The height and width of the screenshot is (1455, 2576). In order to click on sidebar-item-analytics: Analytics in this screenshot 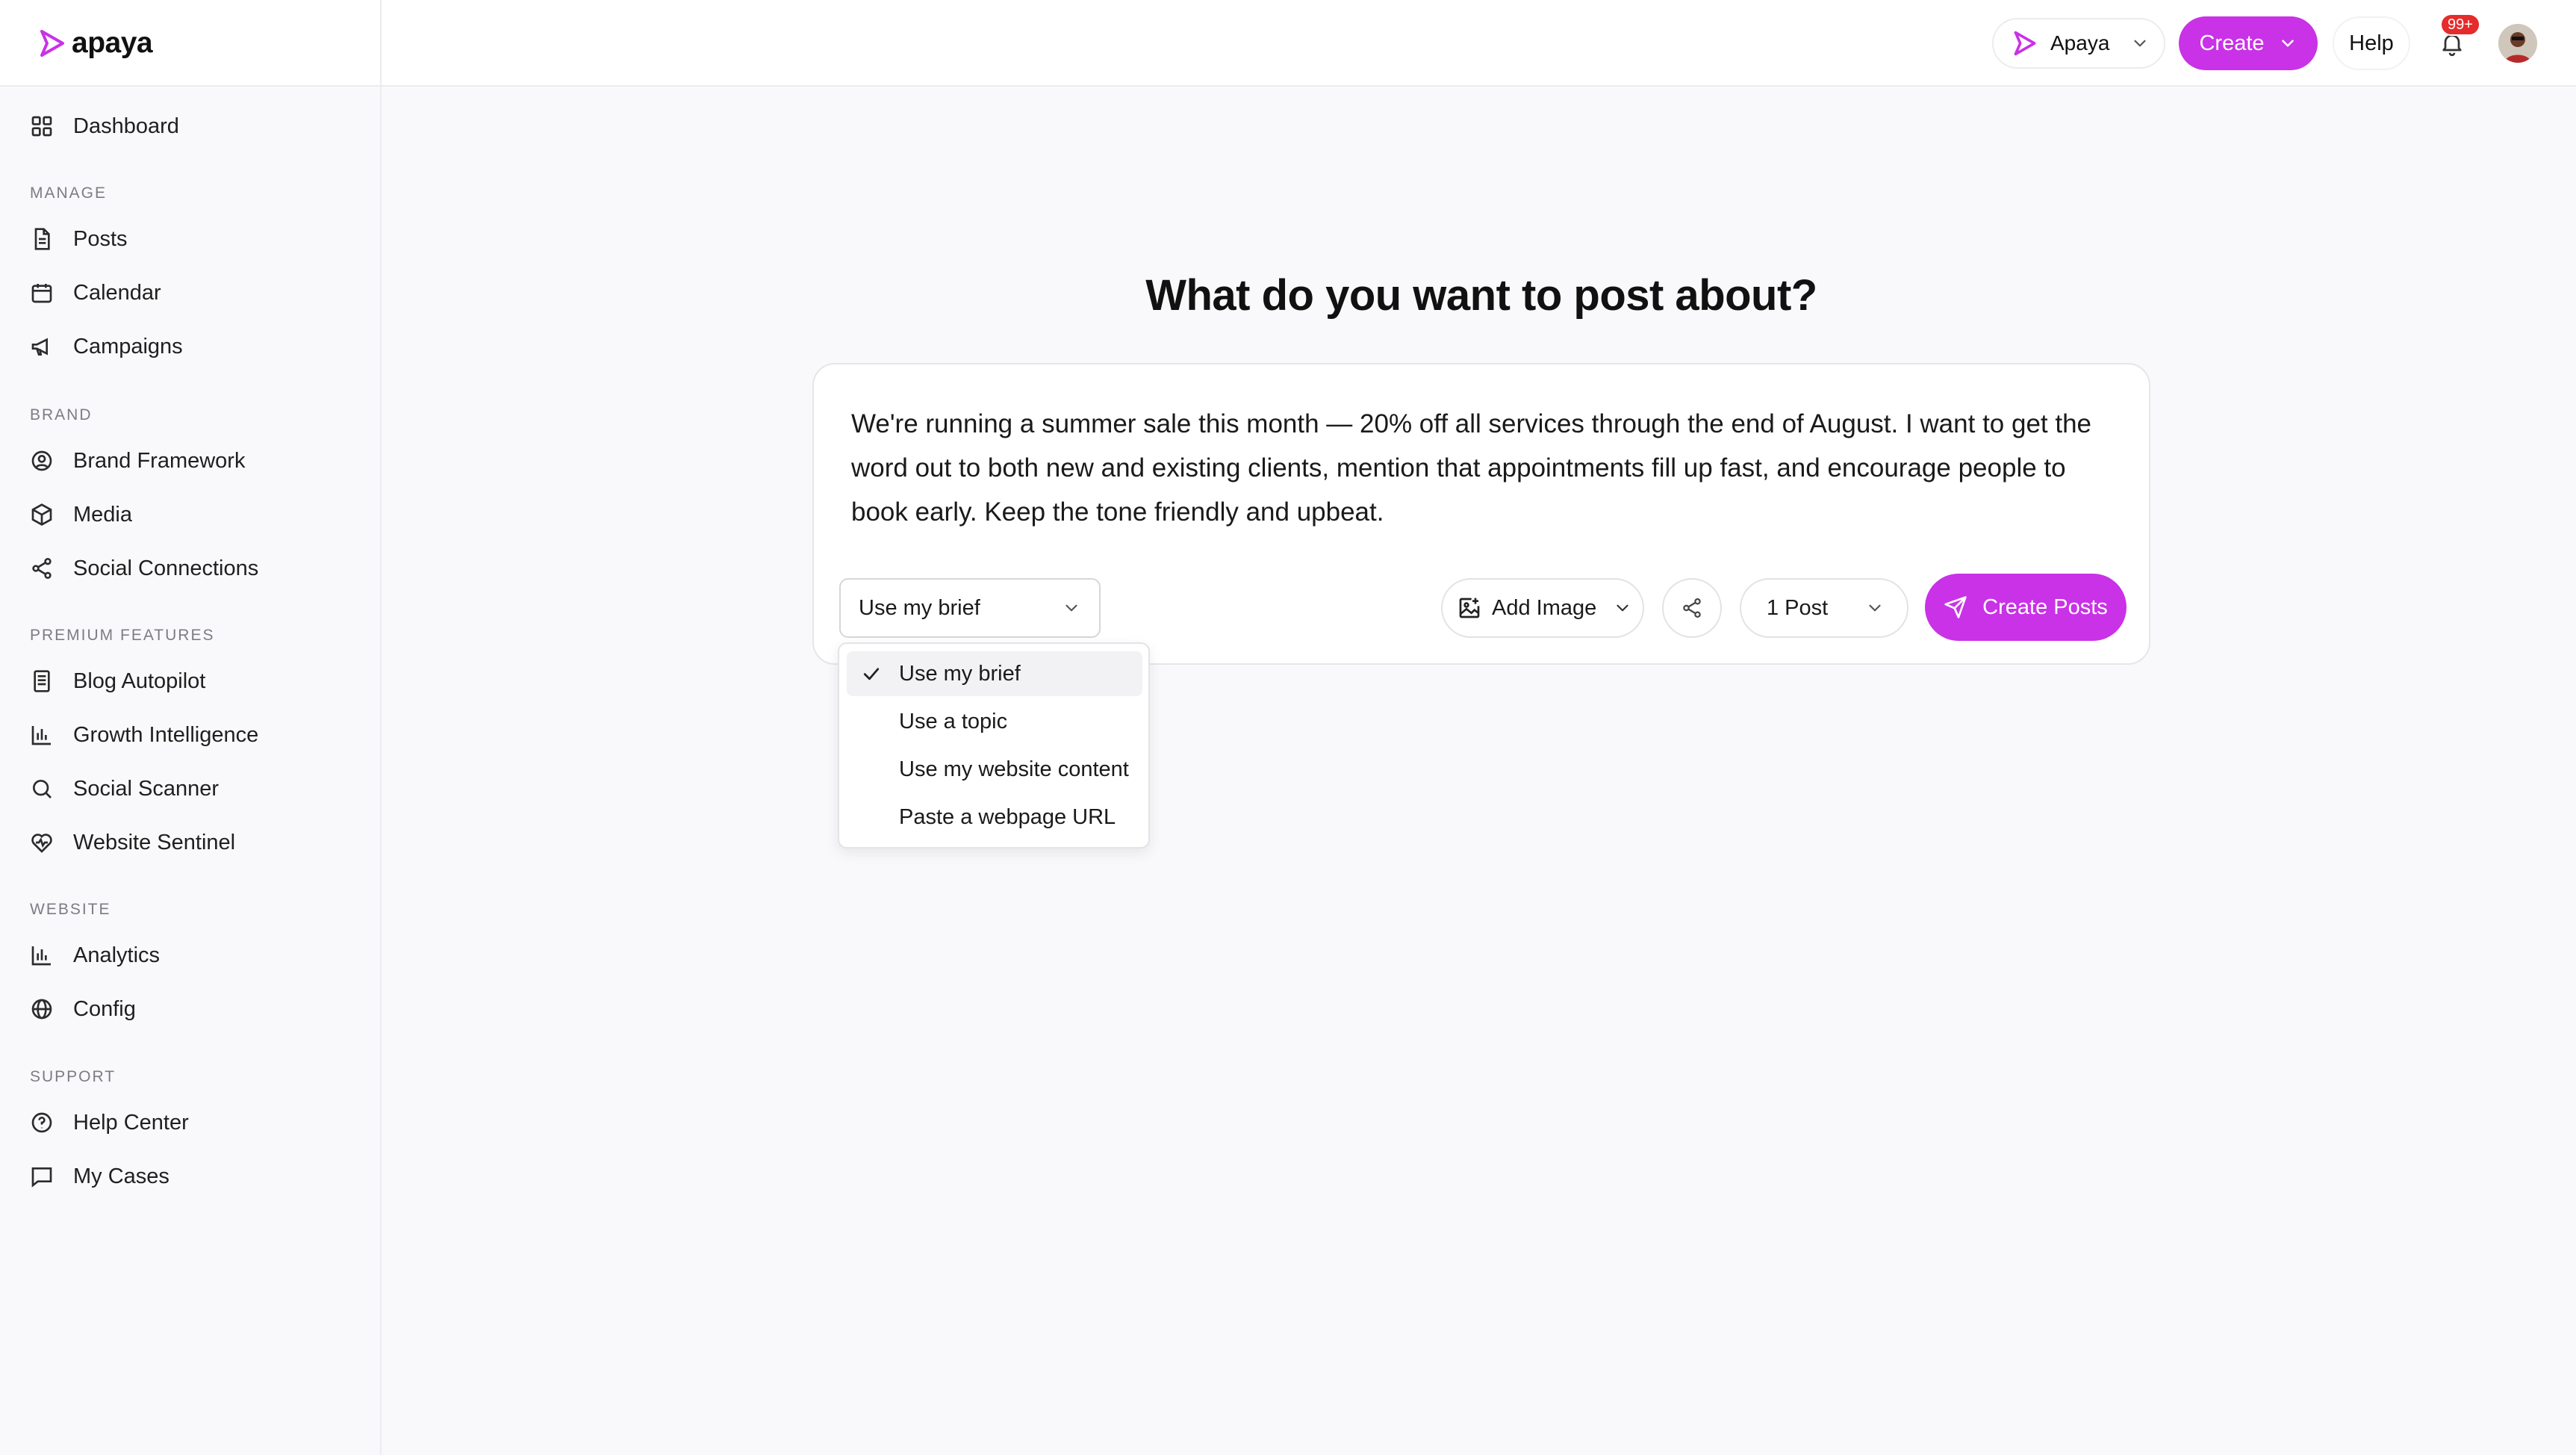, I will do `click(95, 955)`.